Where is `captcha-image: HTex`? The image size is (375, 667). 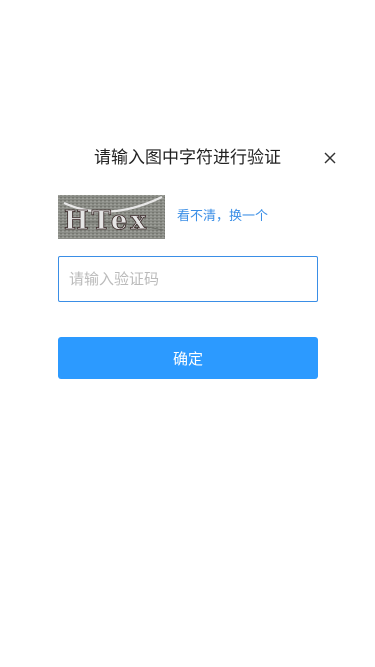
captcha-image: HTex is located at coordinates (111, 217).